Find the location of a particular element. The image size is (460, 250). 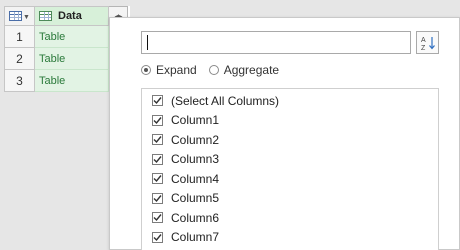

radio-label-expand: Expand is located at coordinates (176, 70).